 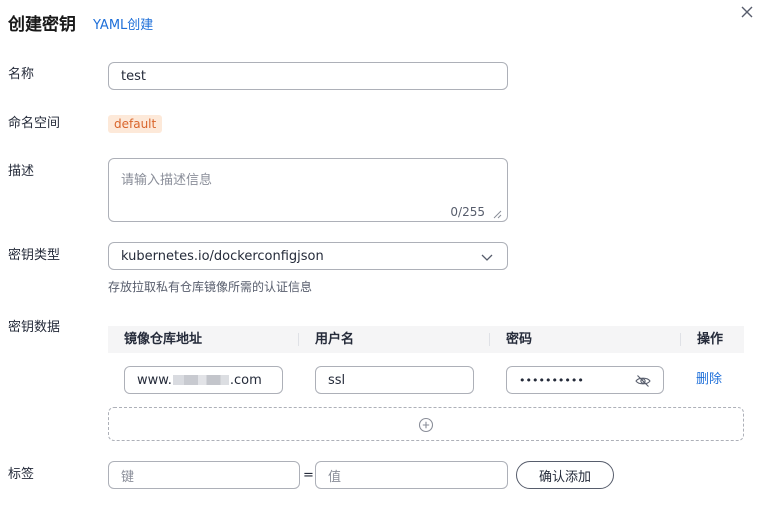 What do you see at coordinates (133, 76) in the screenshot?
I see `name-input-value: test` at bounding box center [133, 76].